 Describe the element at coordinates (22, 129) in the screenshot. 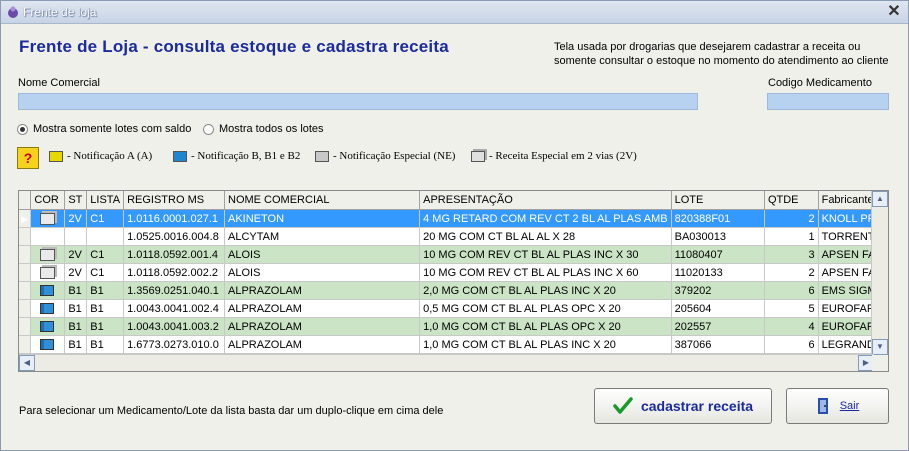

I see `radio-checked-icon` at that location.